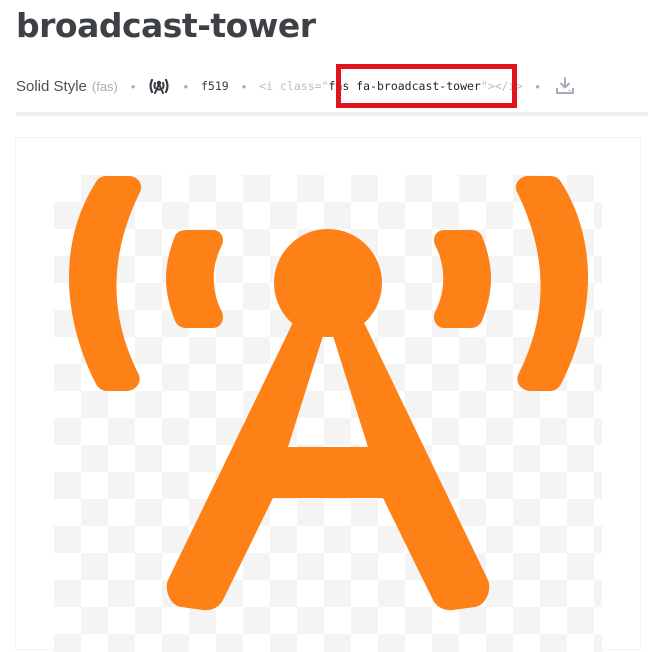 This screenshot has height=652, width=648. I want to click on snippet-open: <i class=", so click(294, 86).